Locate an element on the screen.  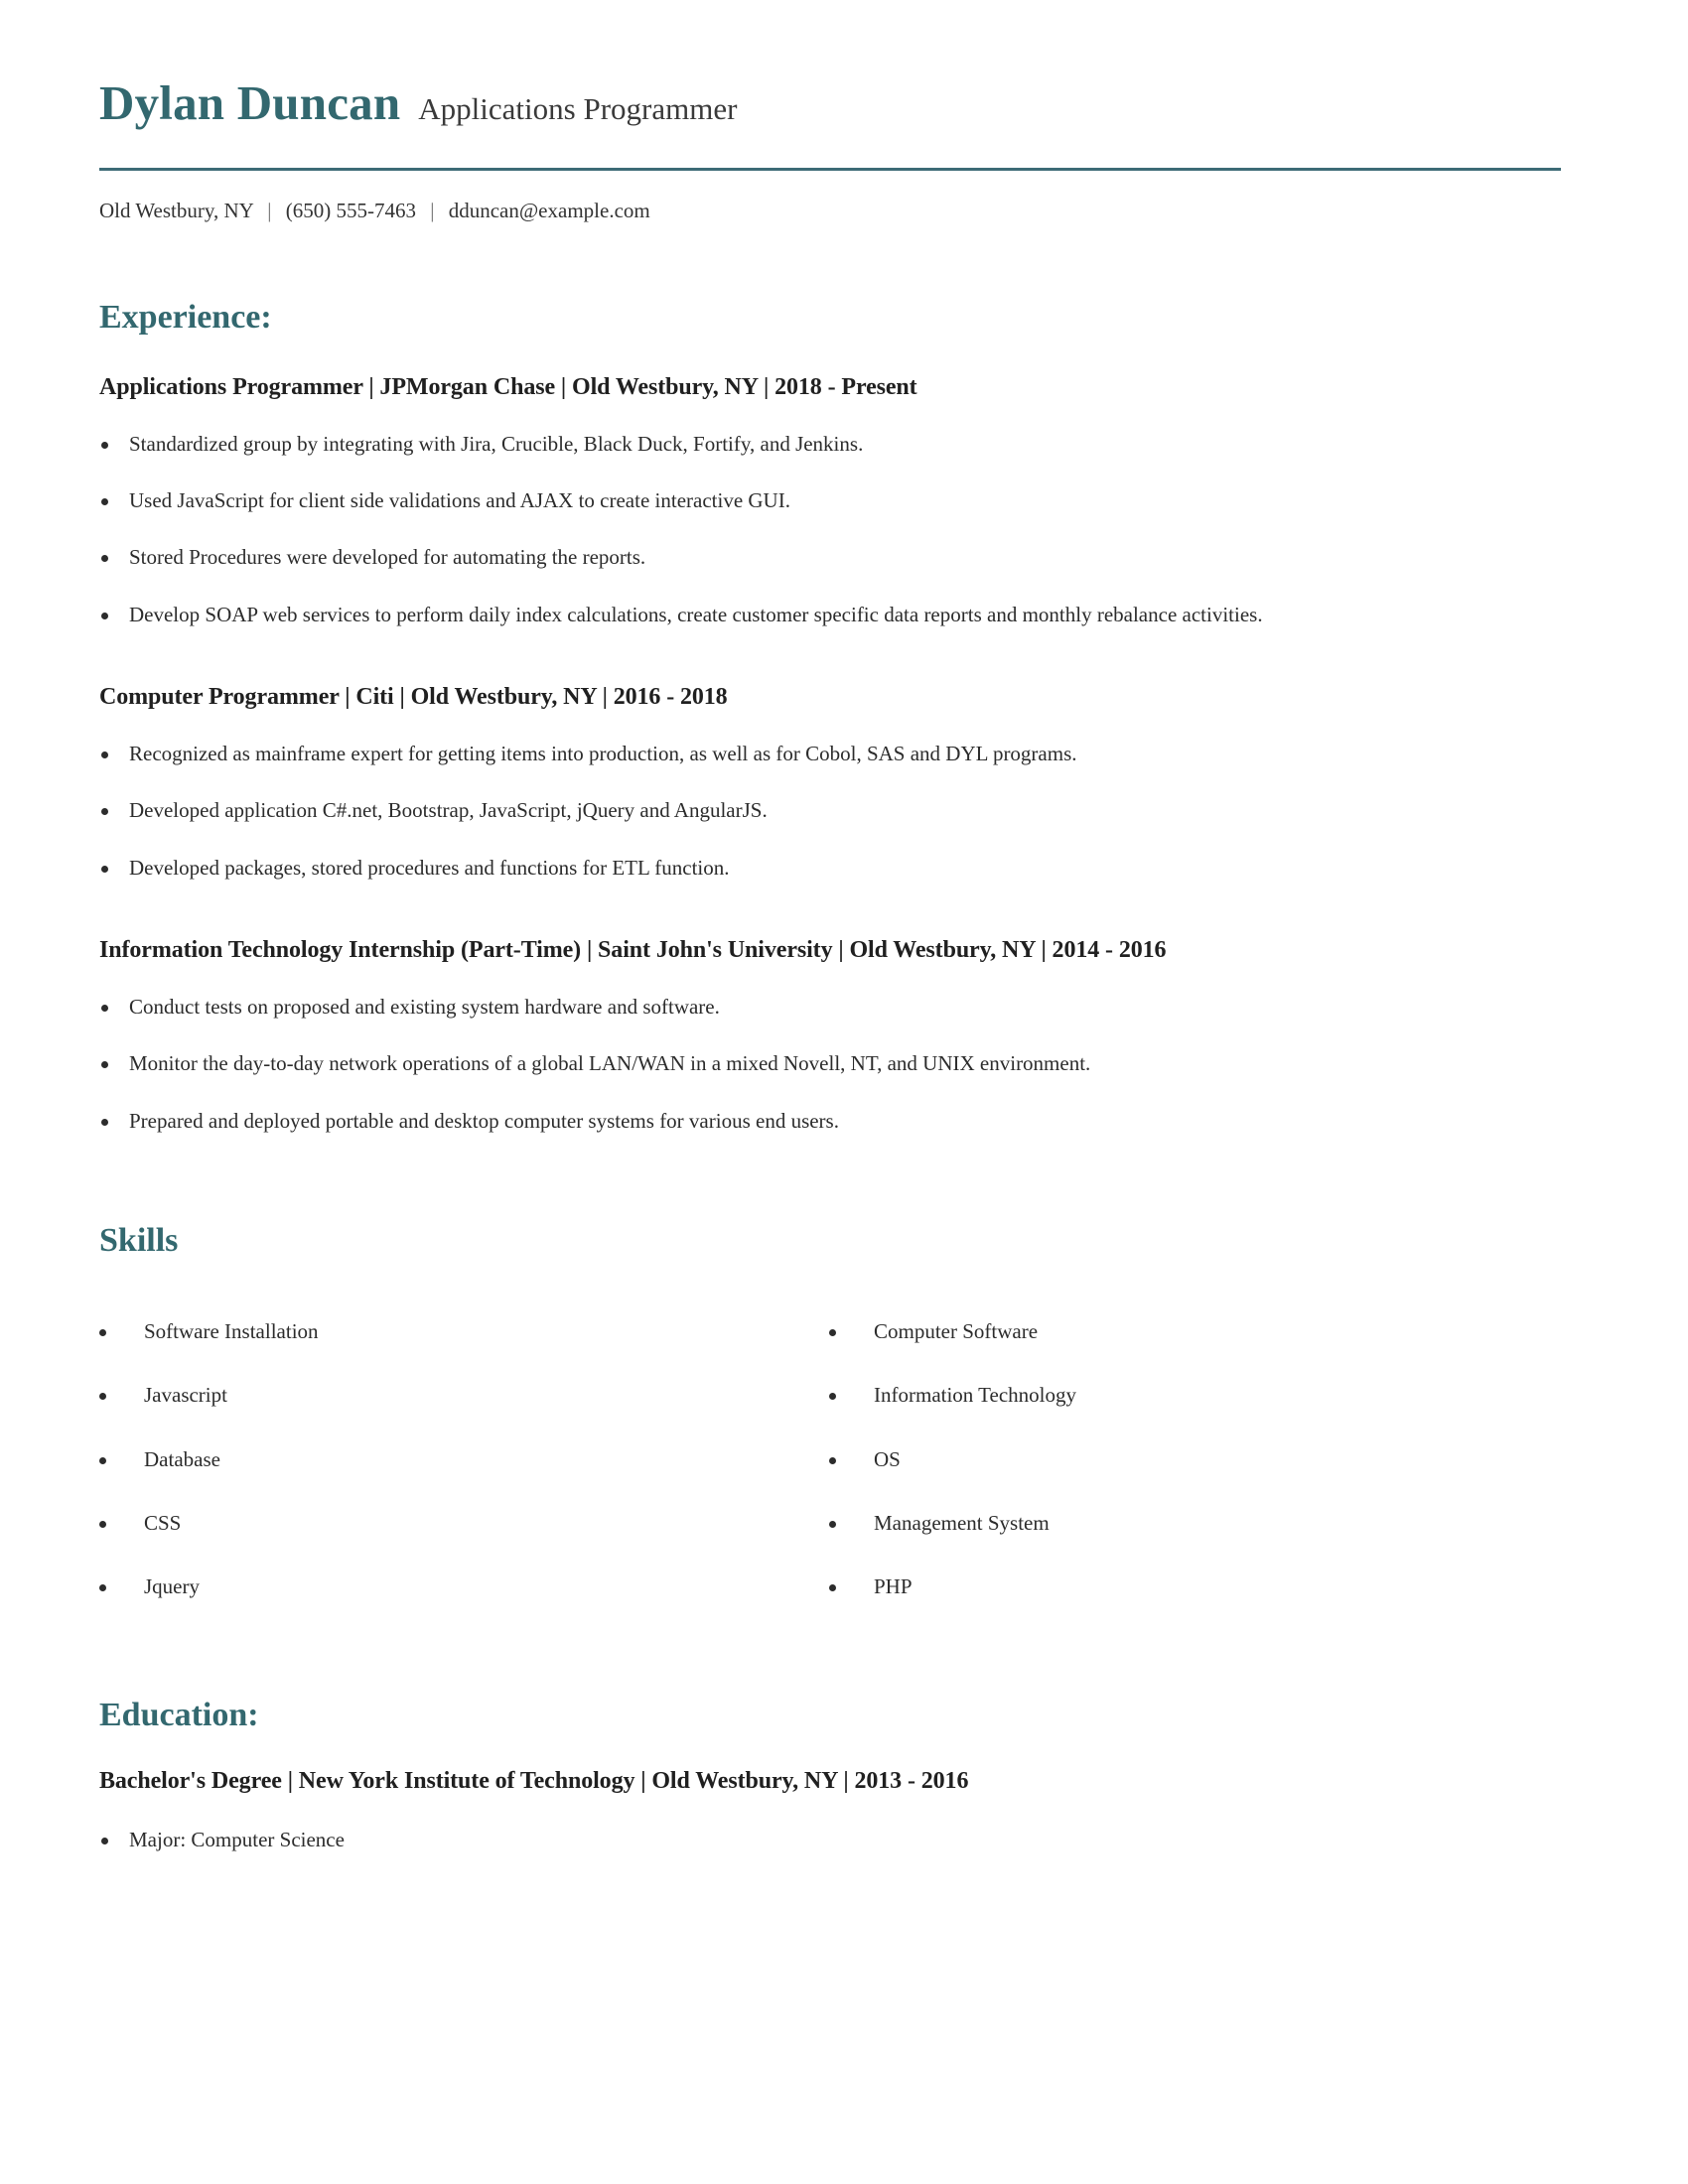
experience-heading: Experience: is located at coordinates (185, 318).